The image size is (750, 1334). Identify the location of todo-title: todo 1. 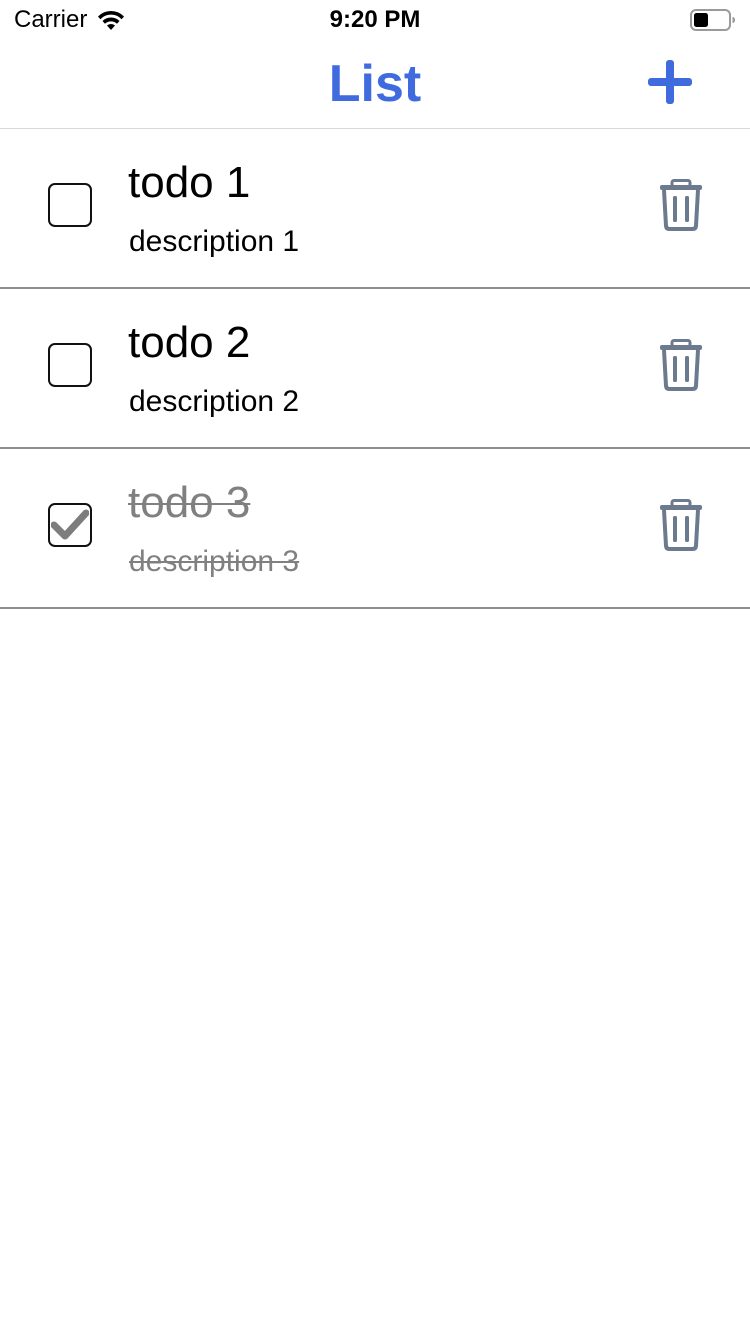
(189, 182).